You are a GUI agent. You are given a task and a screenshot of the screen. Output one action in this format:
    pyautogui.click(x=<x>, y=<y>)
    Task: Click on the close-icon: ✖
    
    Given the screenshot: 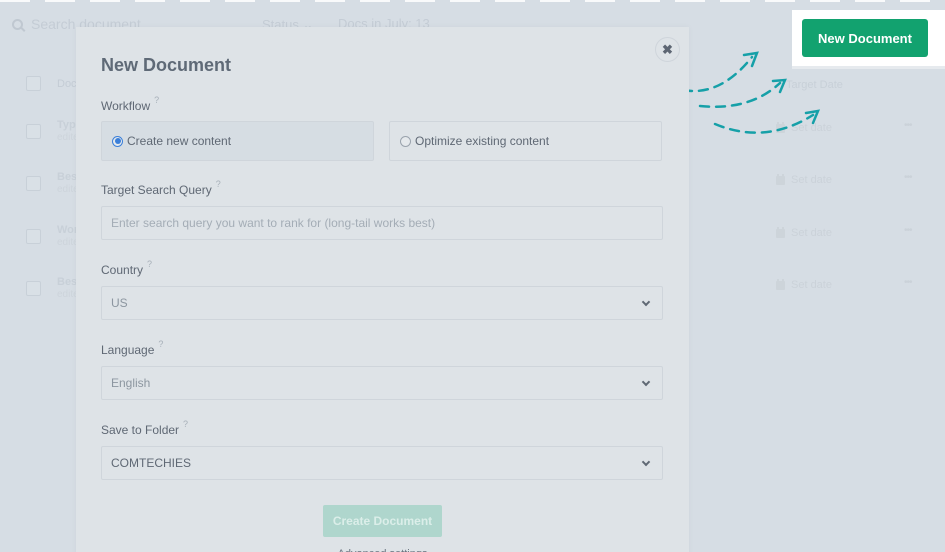 What is the action you would take?
    pyautogui.click(x=667, y=49)
    